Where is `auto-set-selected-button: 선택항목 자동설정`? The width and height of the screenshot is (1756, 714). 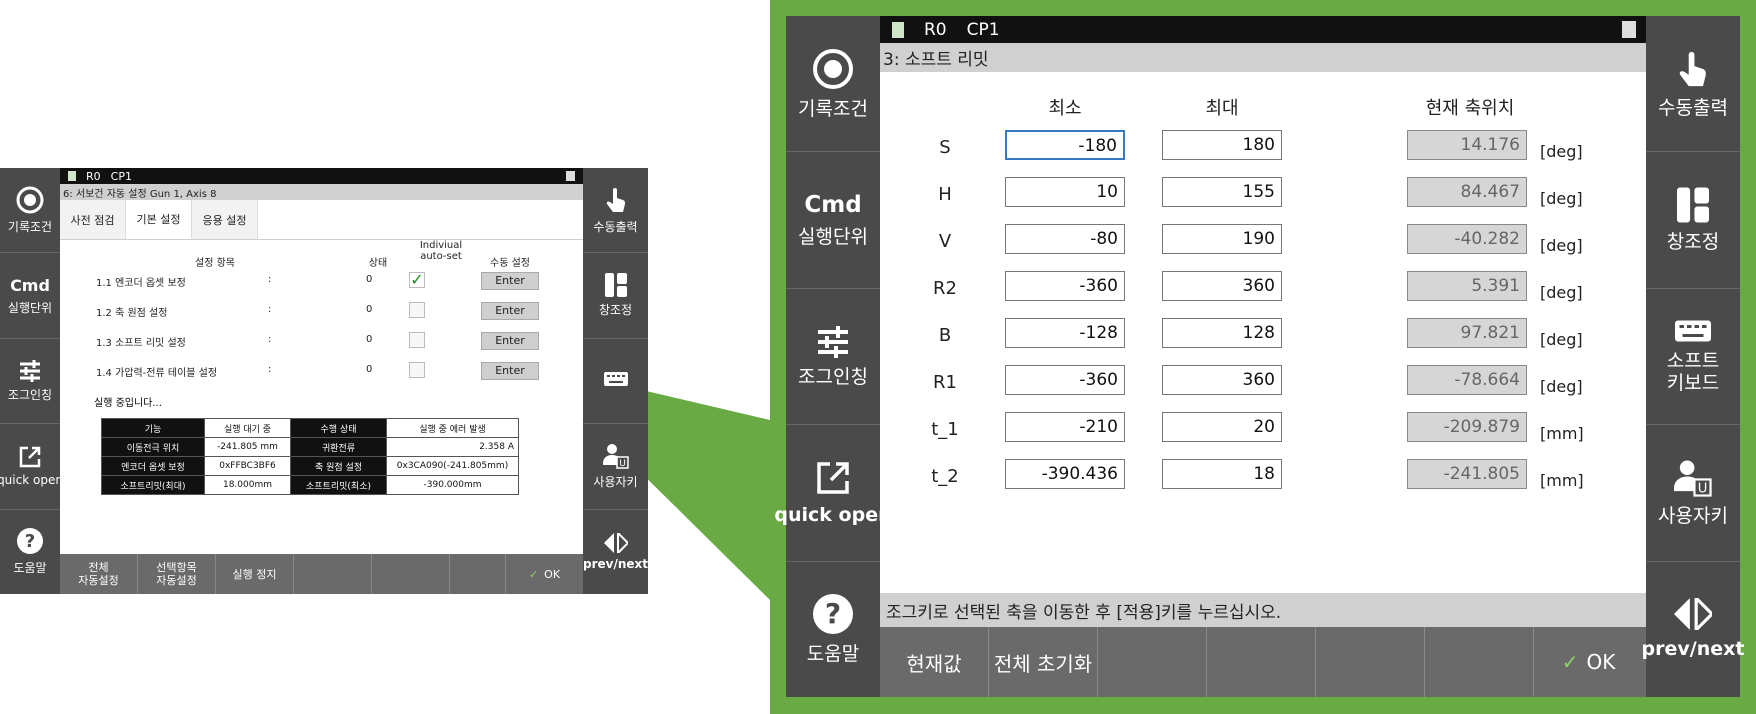 auto-set-selected-button: 선택항목 자동설정 is located at coordinates (177, 574).